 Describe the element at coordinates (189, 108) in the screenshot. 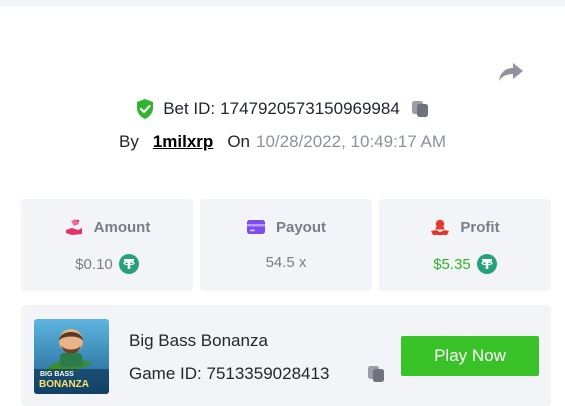

I see `bet-id-label: Bet ID:` at that location.